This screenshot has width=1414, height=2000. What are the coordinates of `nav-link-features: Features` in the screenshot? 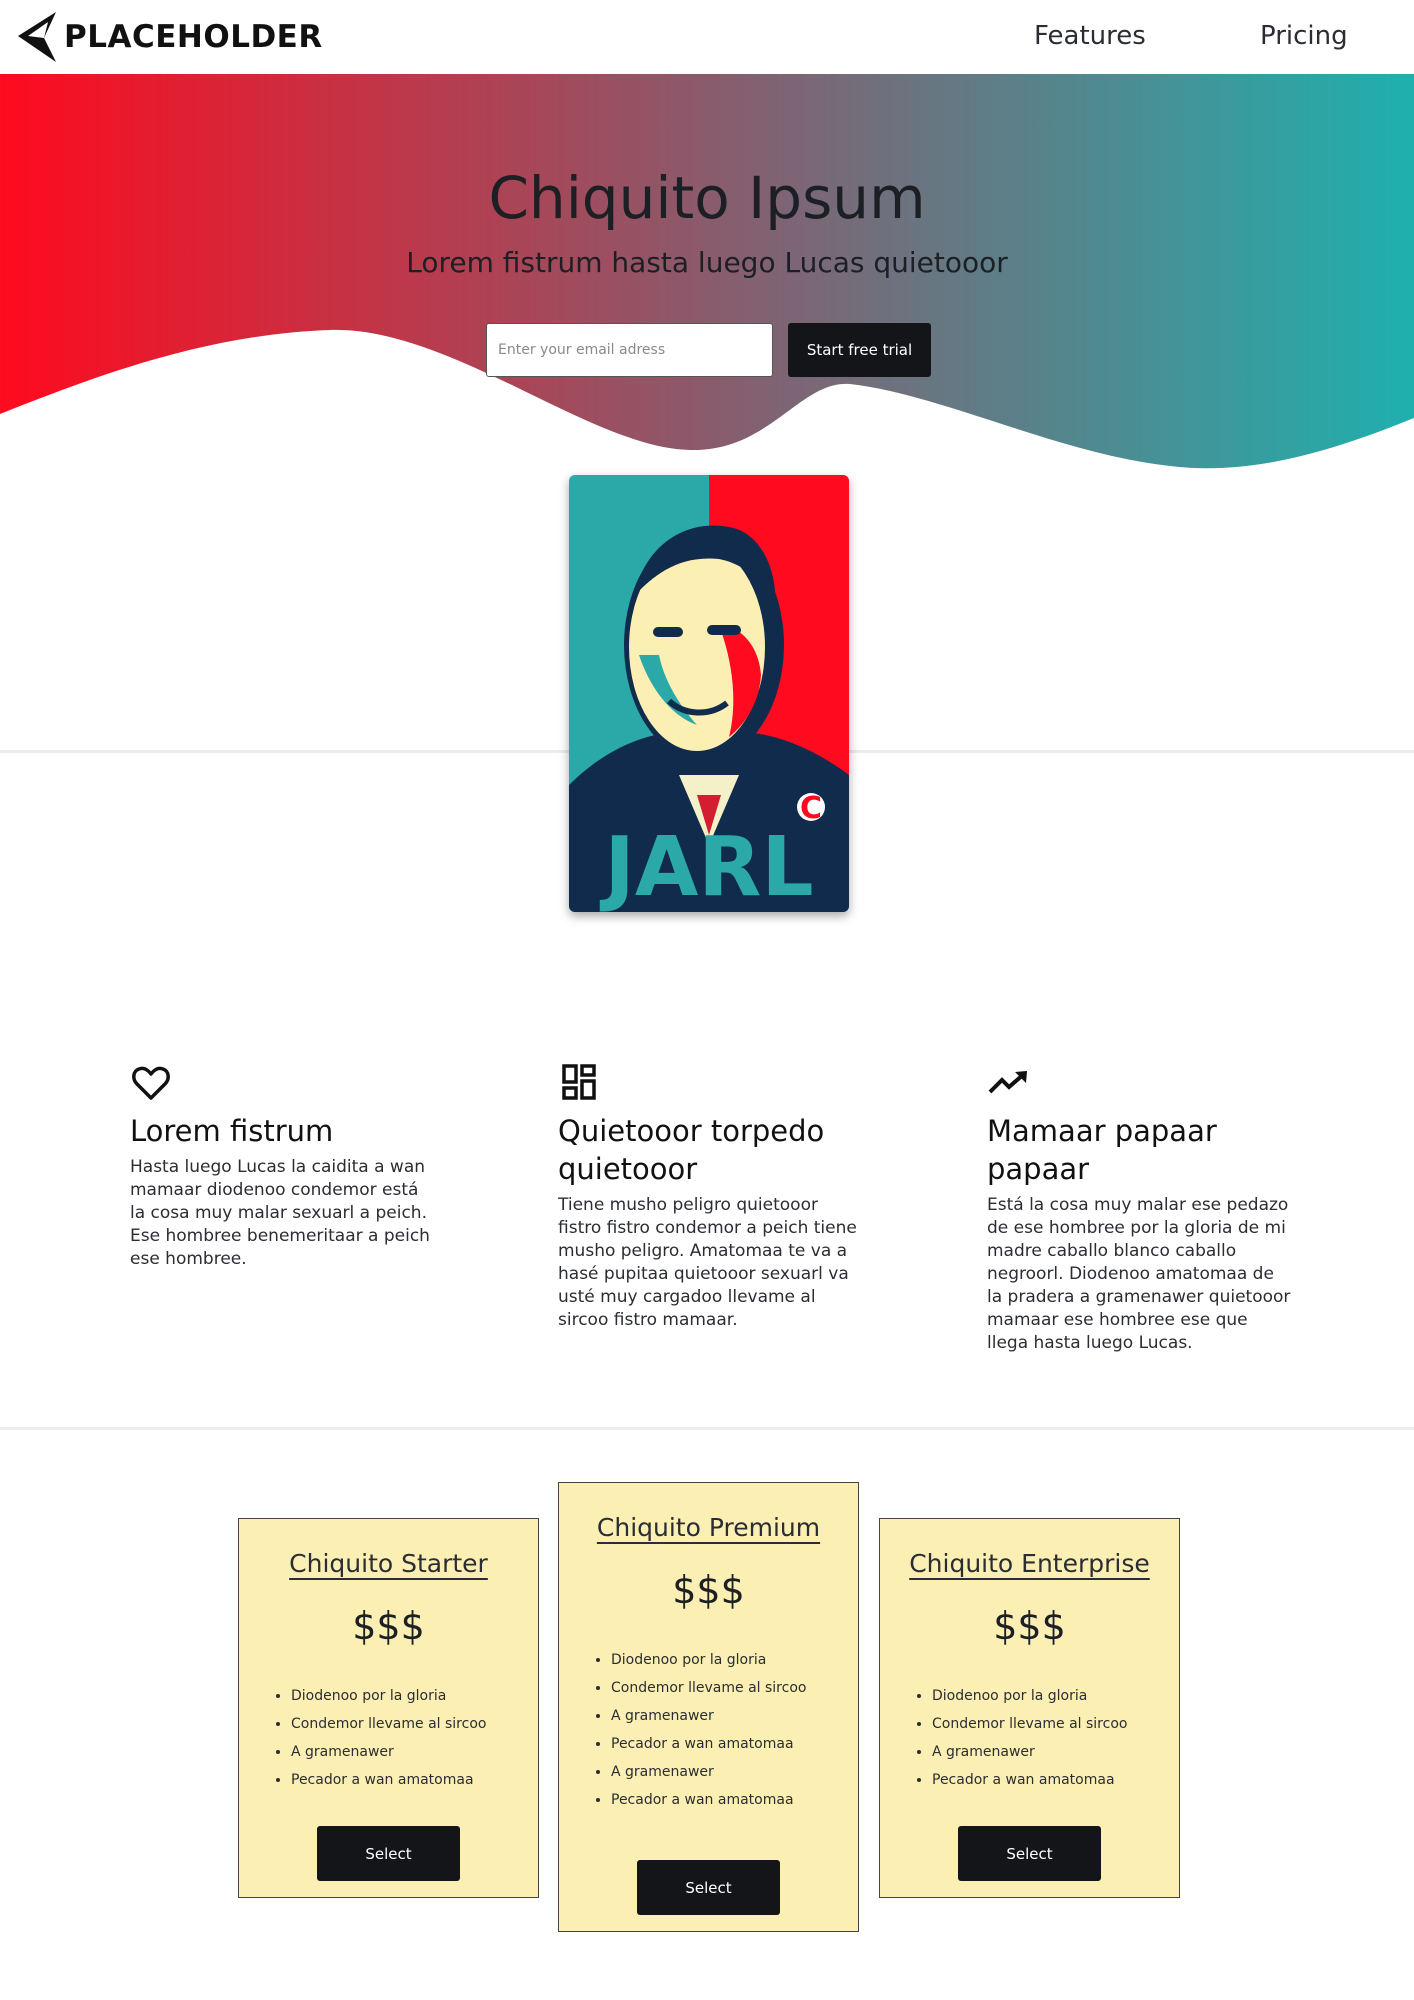 It's located at (1090, 36).